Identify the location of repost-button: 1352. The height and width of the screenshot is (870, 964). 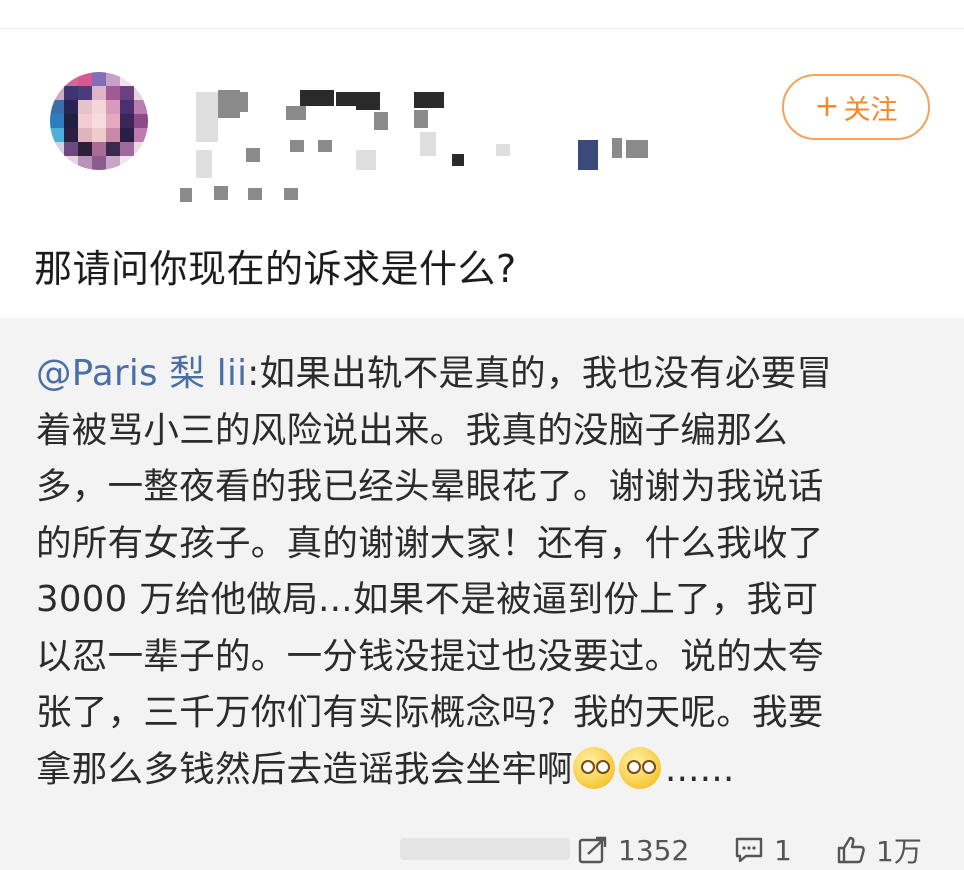
(633, 850).